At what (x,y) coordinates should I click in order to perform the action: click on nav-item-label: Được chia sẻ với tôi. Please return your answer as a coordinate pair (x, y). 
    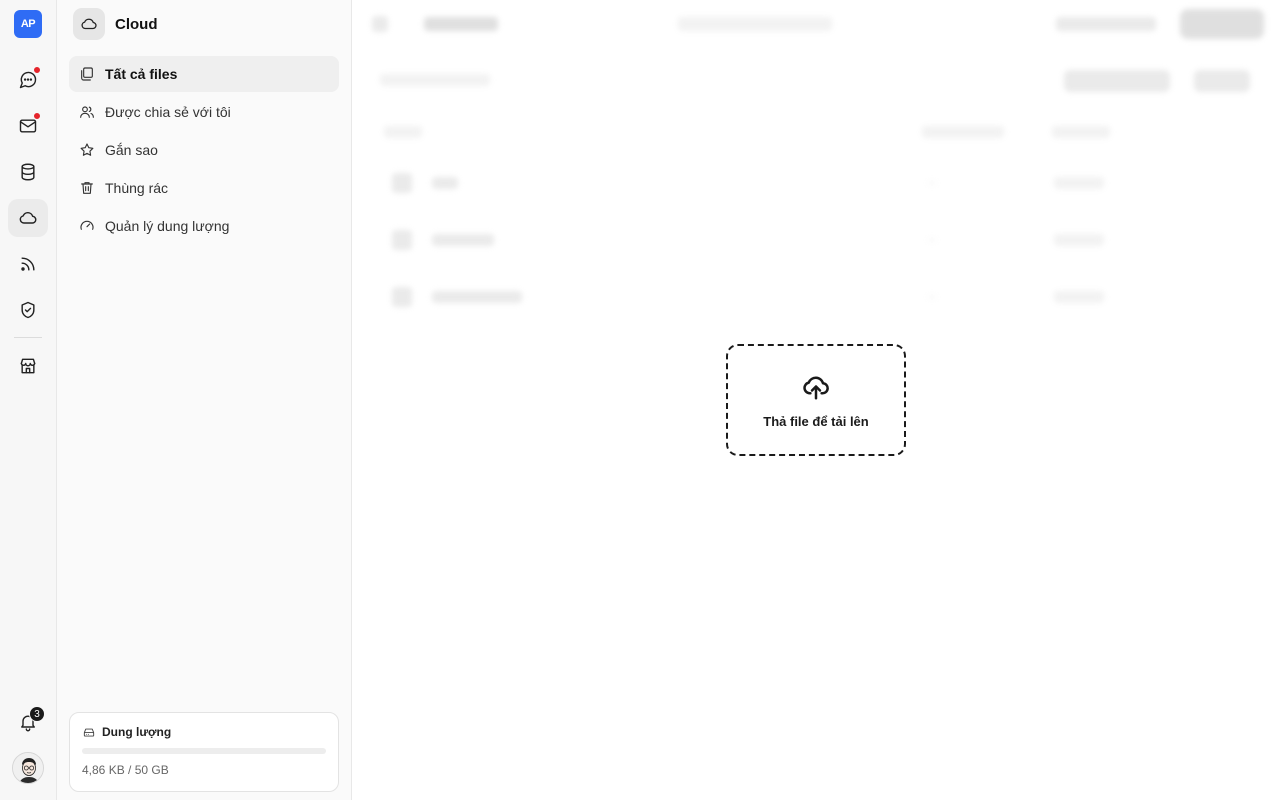
    Looking at the image, I should click on (168, 112).